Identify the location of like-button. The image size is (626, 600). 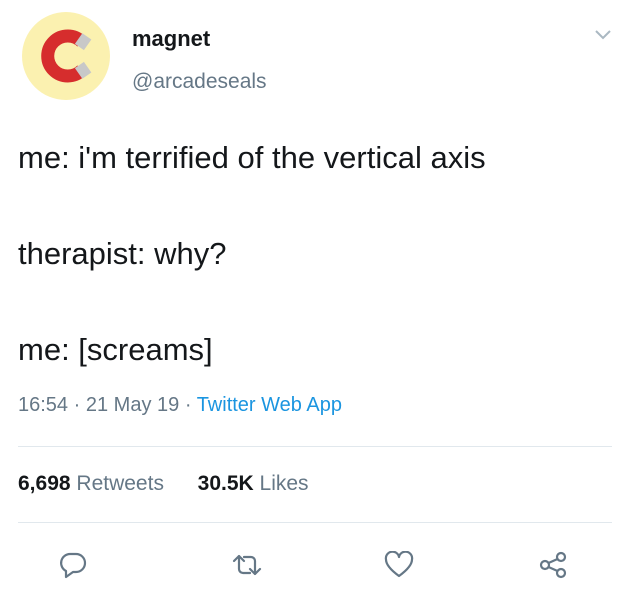
(399, 565).